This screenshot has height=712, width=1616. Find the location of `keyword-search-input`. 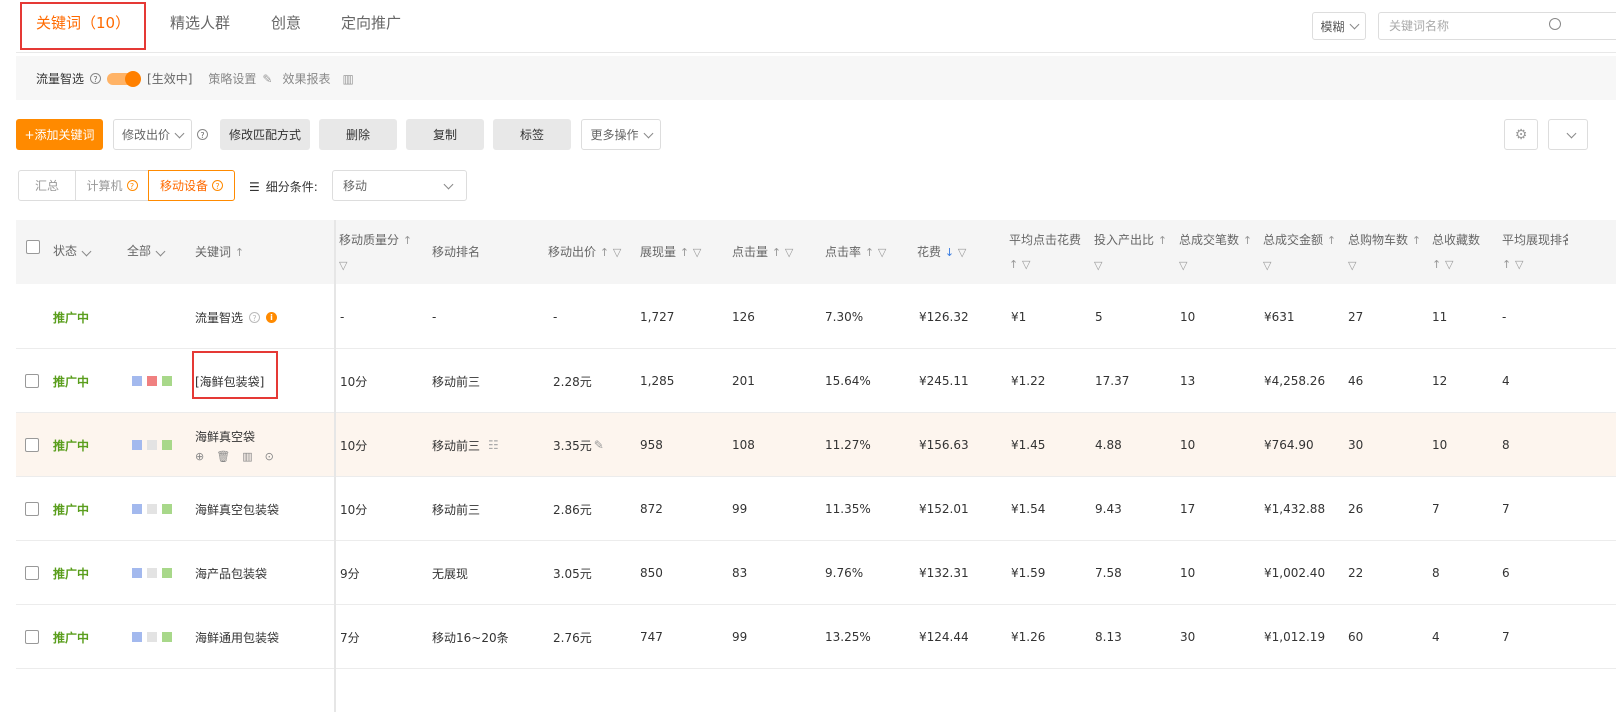

keyword-search-input is located at coordinates (1474, 26).